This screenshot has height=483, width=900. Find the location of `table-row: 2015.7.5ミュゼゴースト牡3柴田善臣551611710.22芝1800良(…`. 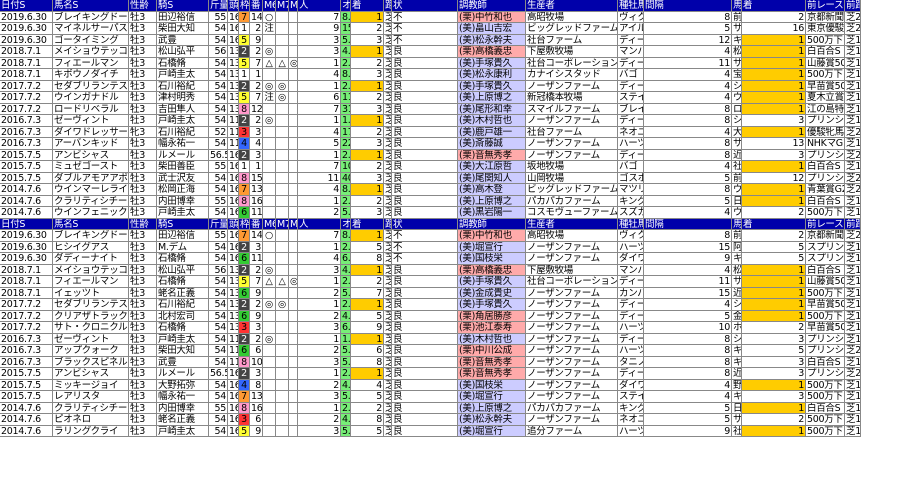

table-row: 2015.7.5ミュゼゴースト牡3柴田善臣551611710.22芝1800良(… is located at coordinates (450, 167).